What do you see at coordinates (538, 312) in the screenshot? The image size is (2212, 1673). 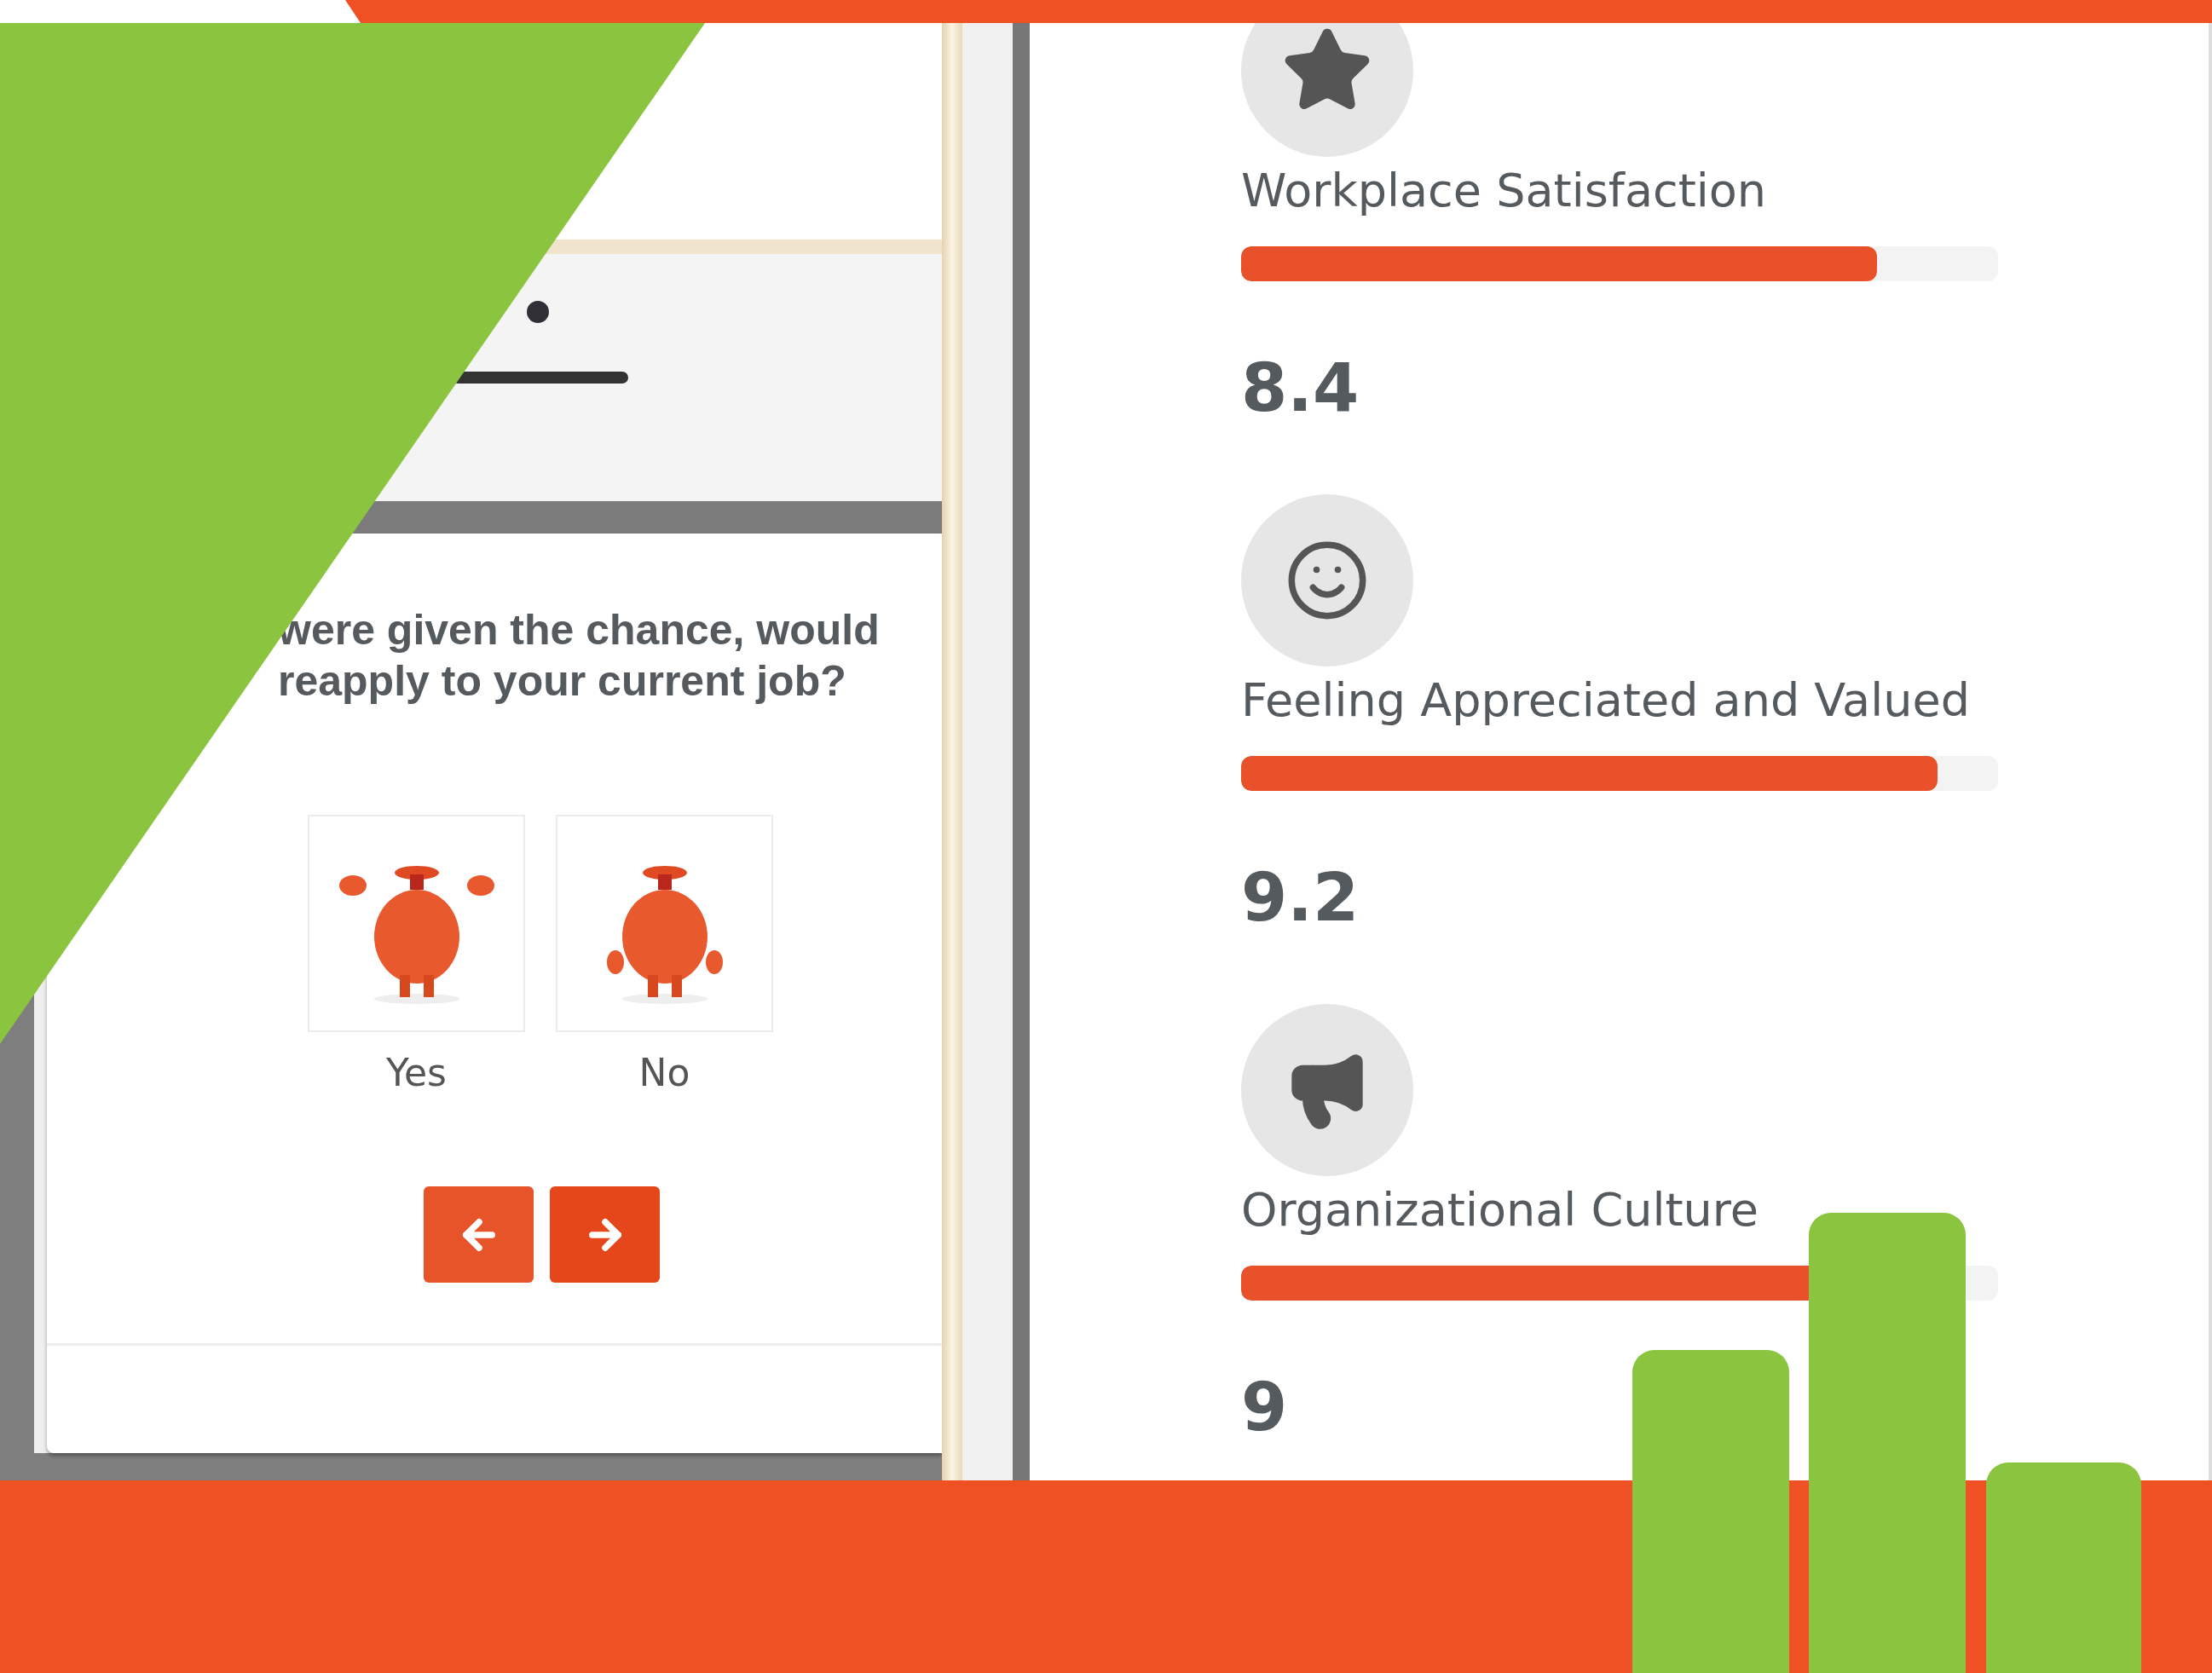 I see `camera-dot` at bounding box center [538, 312].